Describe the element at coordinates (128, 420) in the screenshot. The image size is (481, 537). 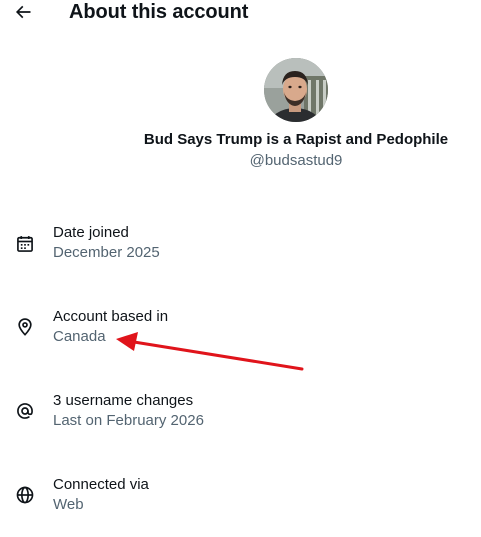
I see `username-changes-value: Last on February 2026` at that location.